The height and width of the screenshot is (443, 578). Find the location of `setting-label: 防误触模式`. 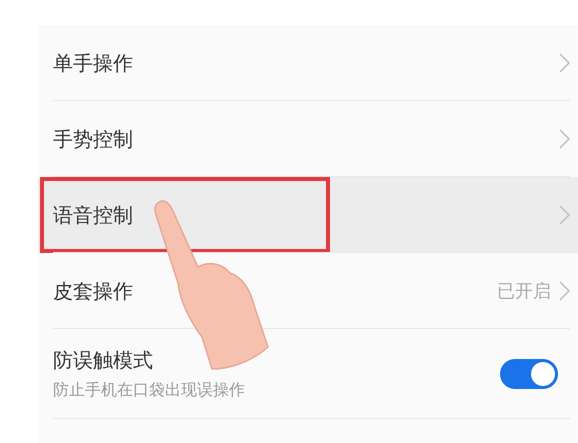

setting-label: 防误触模式 is located at coordinates (103, 360).